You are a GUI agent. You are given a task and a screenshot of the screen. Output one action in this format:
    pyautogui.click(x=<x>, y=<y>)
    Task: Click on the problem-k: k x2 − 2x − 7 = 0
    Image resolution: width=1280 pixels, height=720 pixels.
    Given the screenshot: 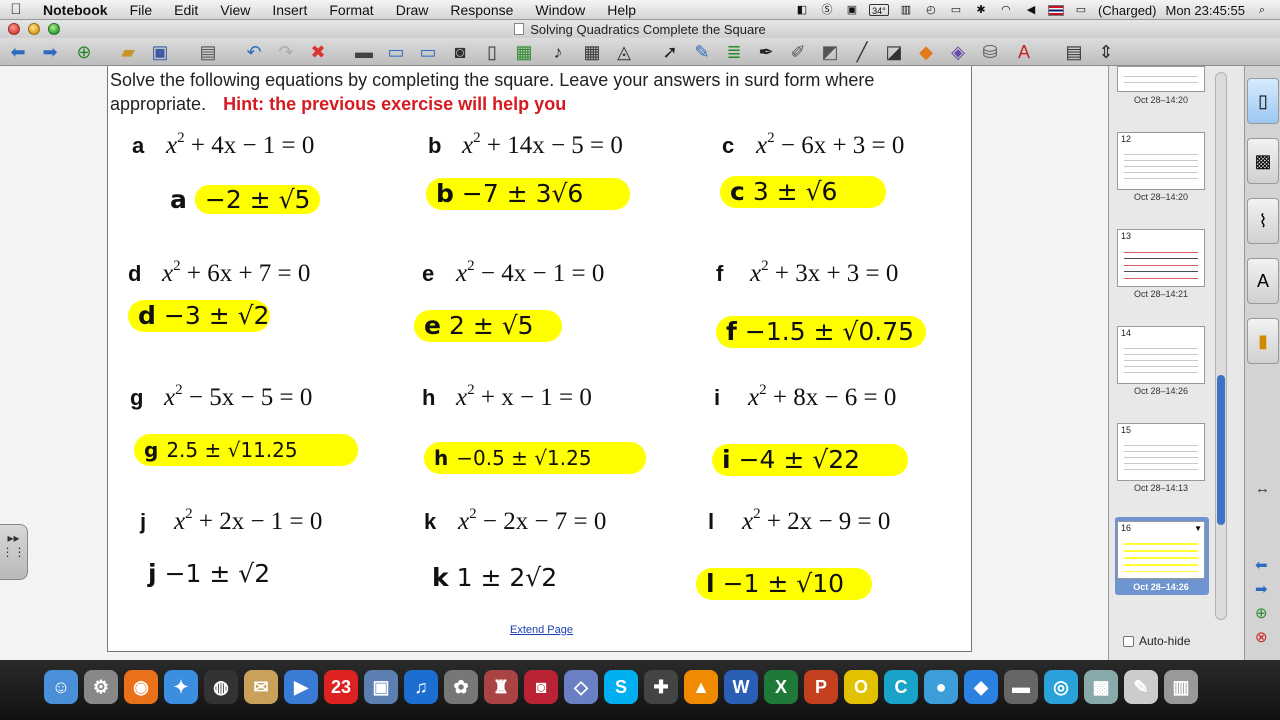 What is the action you would take?
    pyautogui.click(x=515, y=521)
    